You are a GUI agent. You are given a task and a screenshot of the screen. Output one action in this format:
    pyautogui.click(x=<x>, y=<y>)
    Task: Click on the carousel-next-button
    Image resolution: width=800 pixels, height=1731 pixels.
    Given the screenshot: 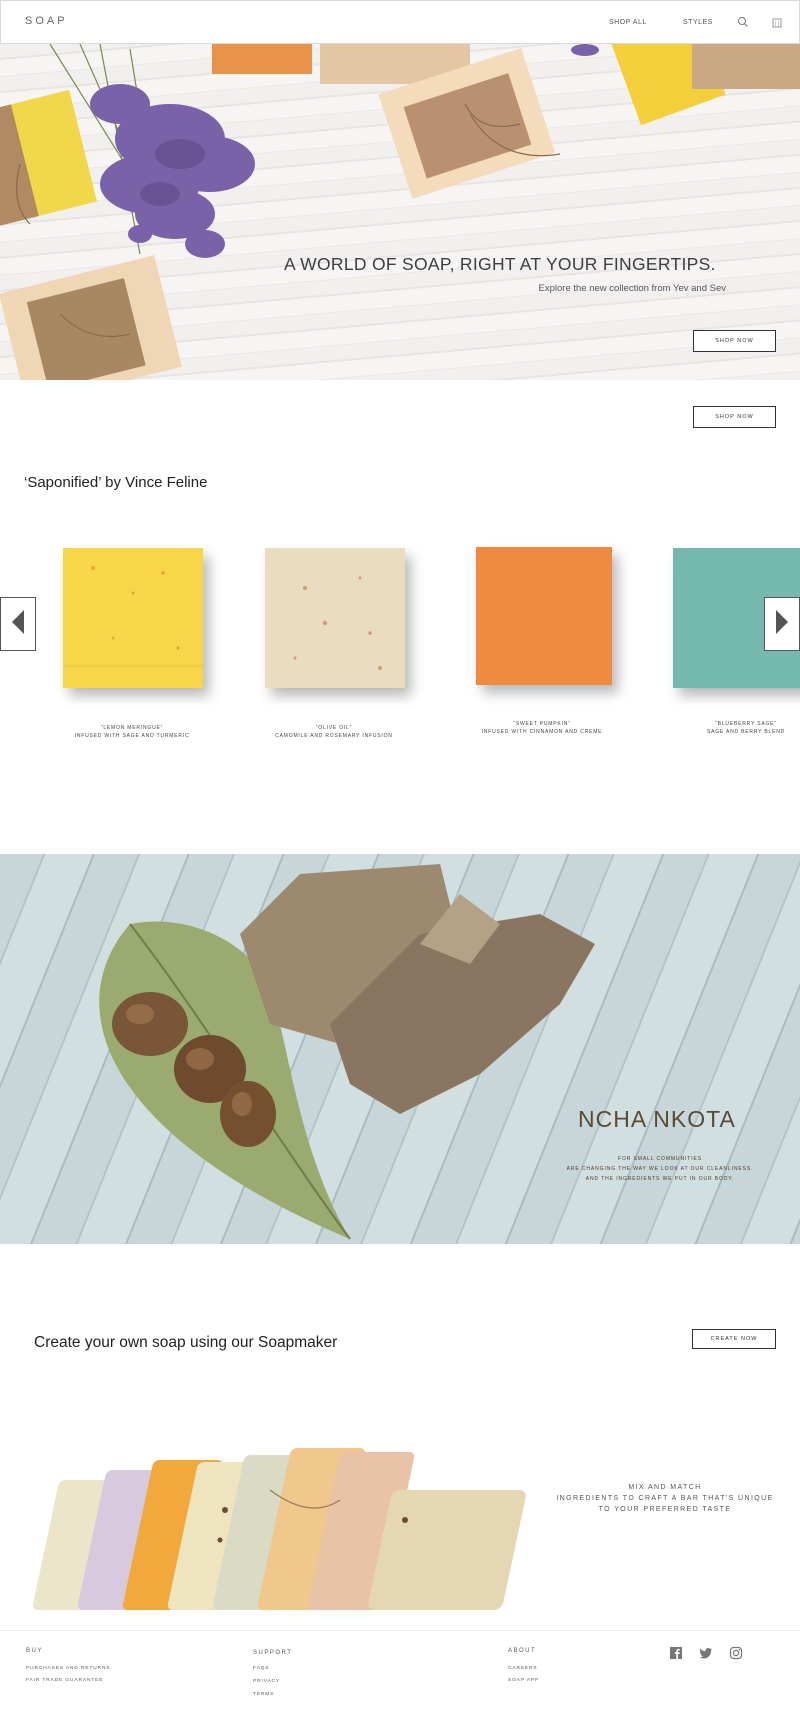 What is the action you would take?
    pyautogui.click(x=782, y=624)
    